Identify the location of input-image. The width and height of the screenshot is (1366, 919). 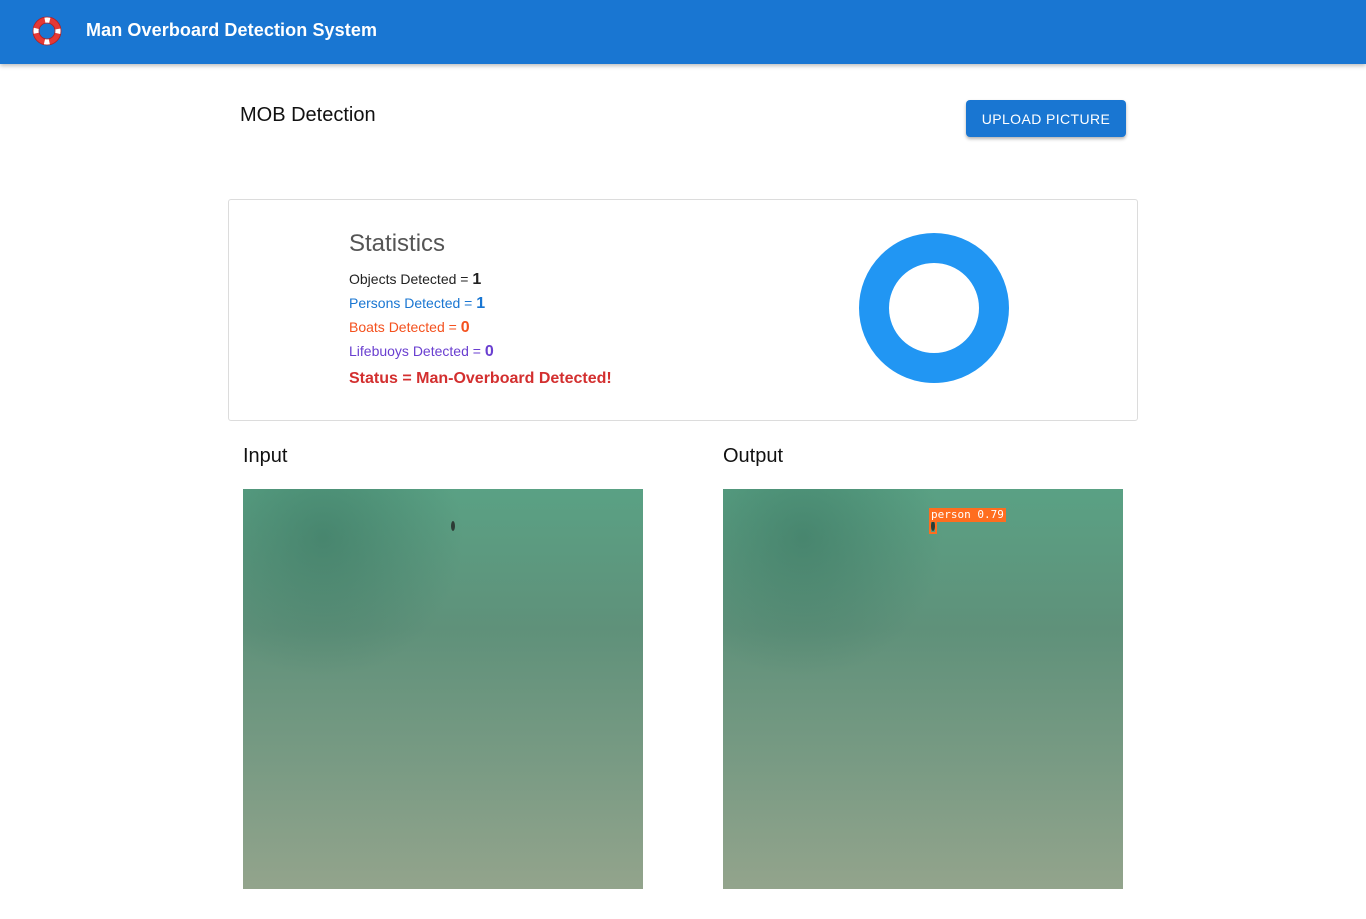
(443, 689).